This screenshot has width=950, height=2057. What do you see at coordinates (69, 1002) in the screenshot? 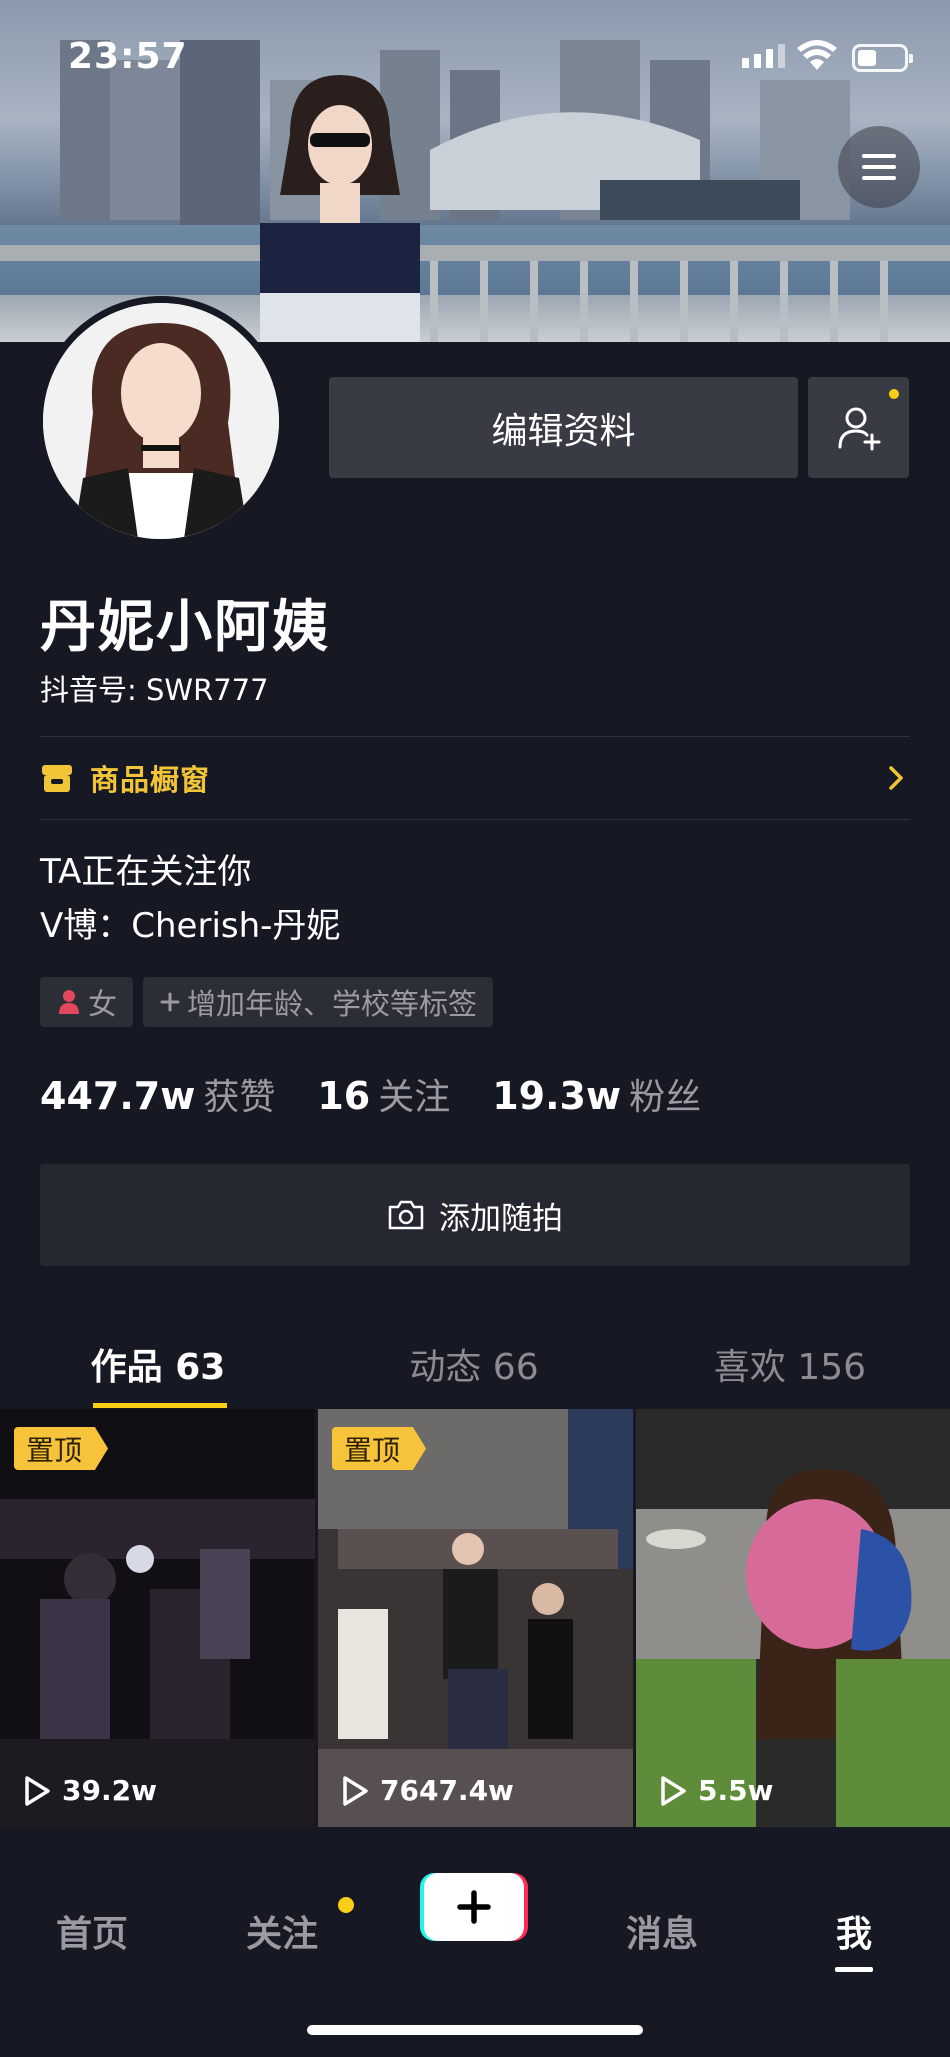
I see `gender-female-icon` at bounding box center [69, 1002].